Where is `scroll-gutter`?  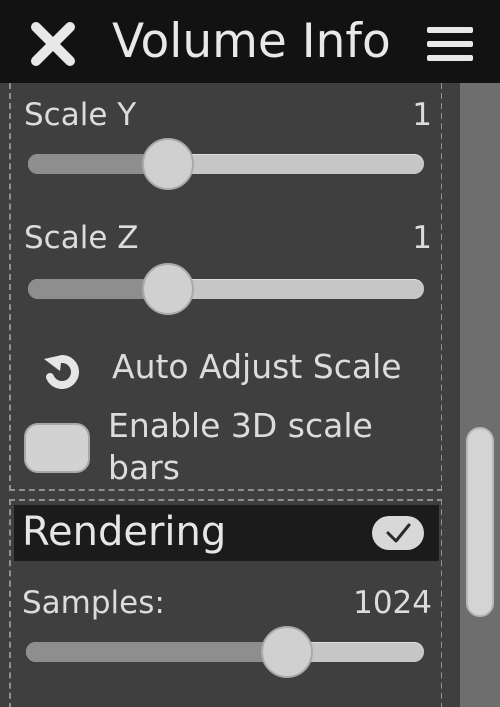 scroll-gutter is located at coordinates (451, 395).